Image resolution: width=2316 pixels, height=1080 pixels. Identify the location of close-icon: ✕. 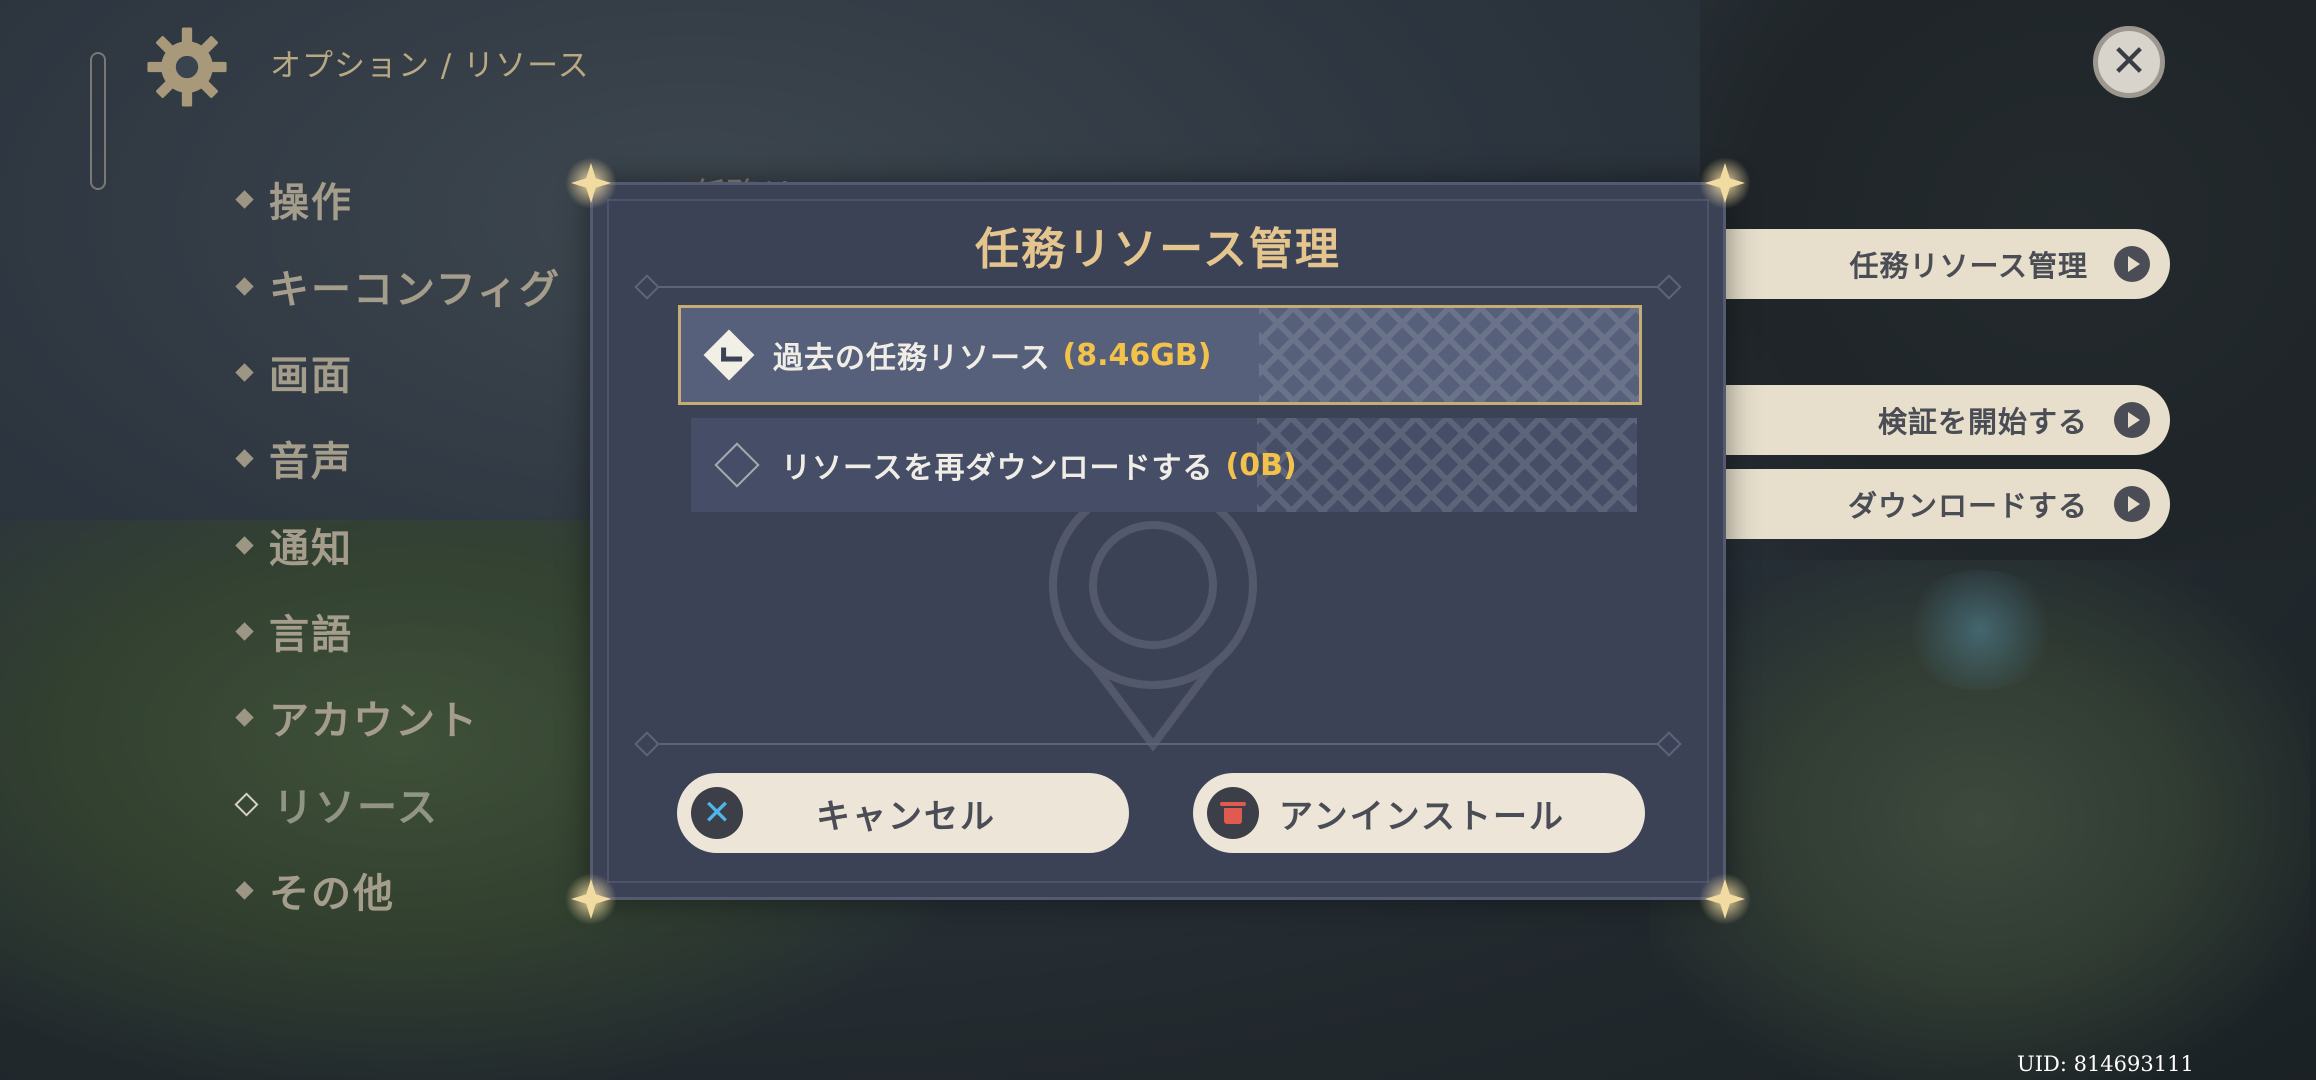
(2129, 61).